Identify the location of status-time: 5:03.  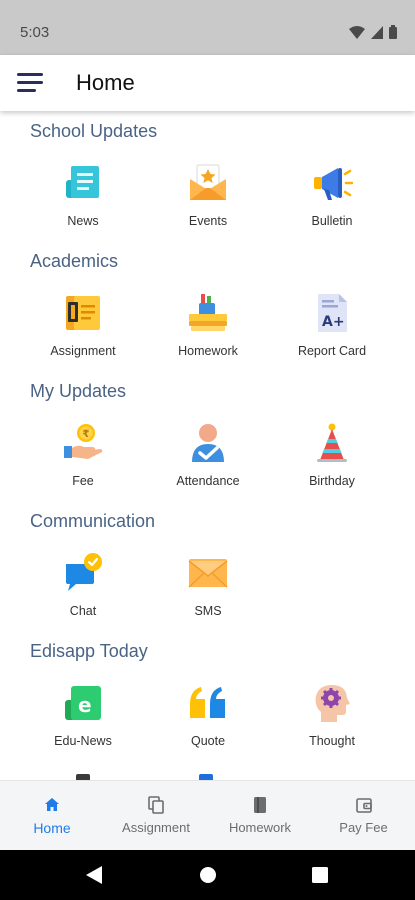
(35, 32).